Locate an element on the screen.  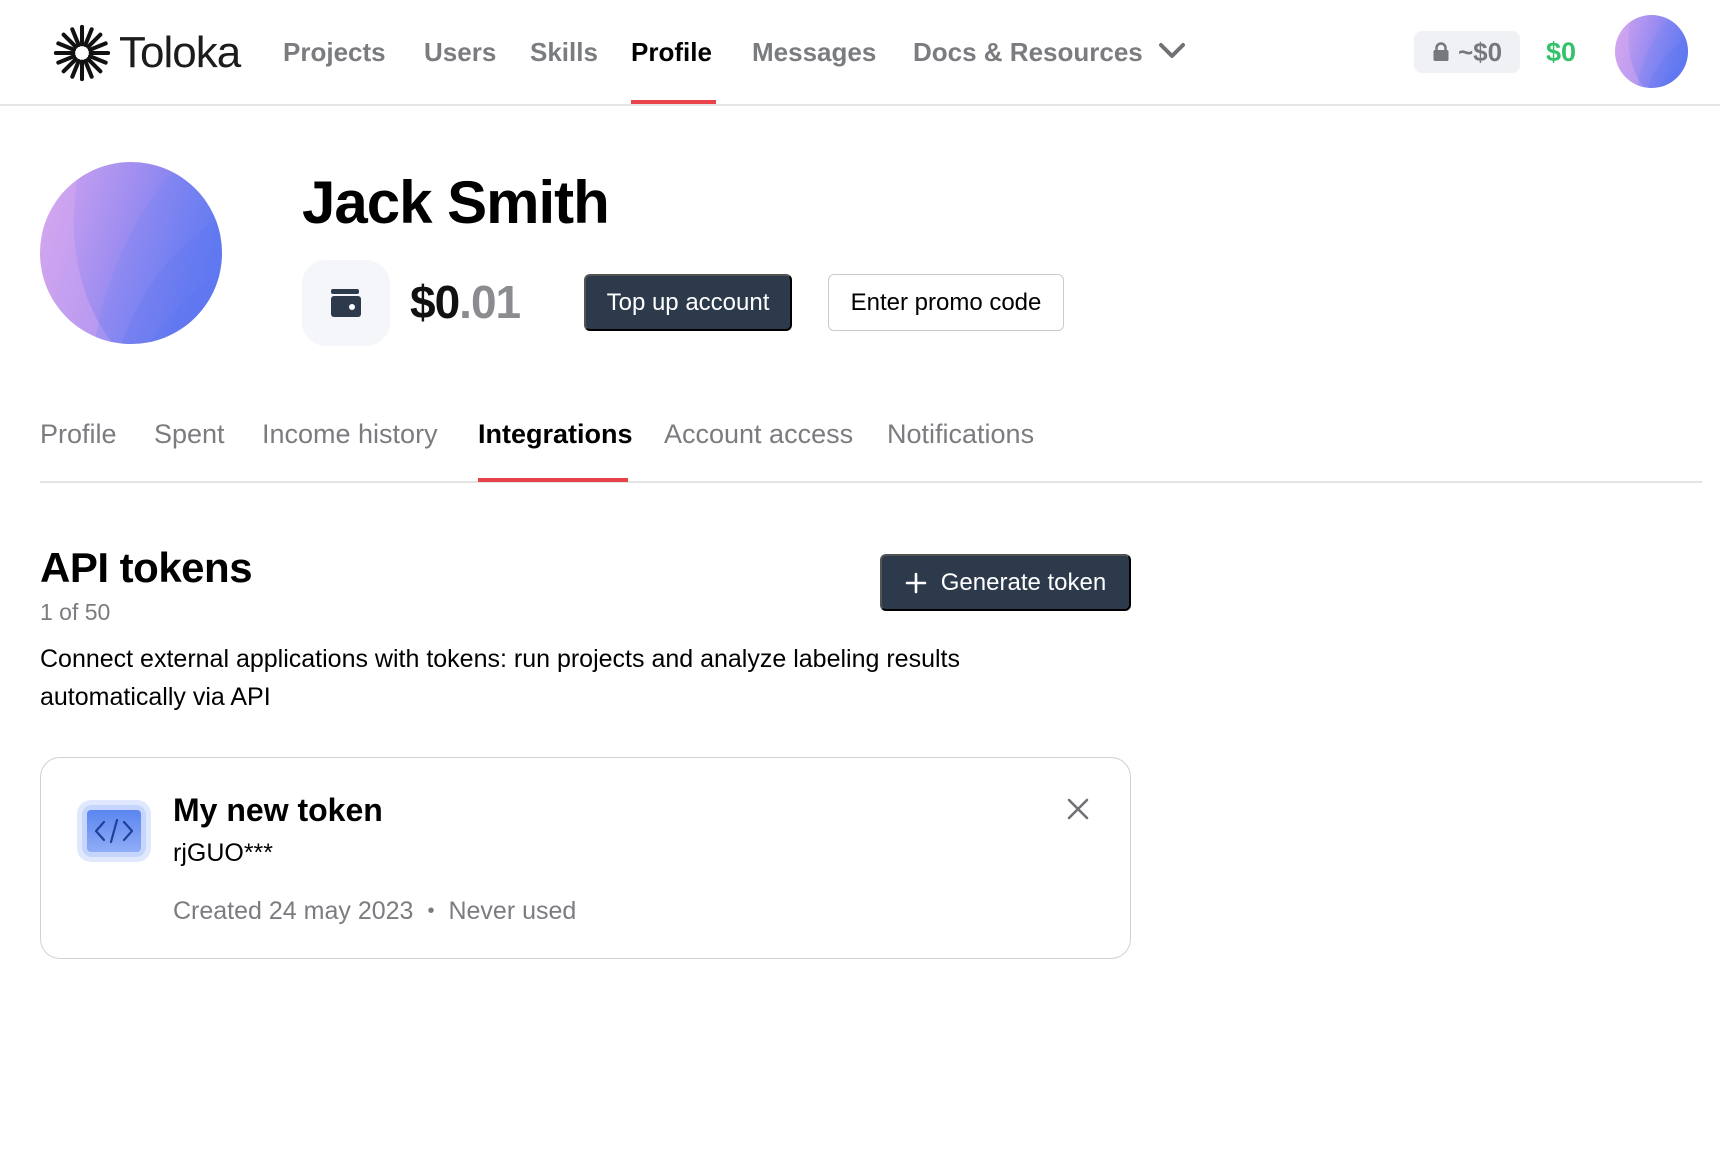
wallet-badge is located at coordinates (346, 303).